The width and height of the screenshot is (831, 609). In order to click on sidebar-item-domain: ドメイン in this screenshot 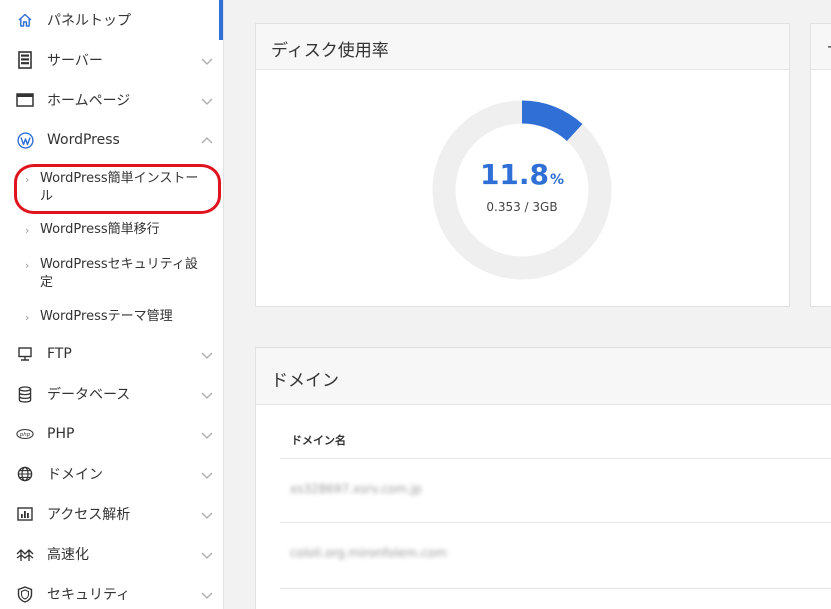, I will do `click(112, 474)`.